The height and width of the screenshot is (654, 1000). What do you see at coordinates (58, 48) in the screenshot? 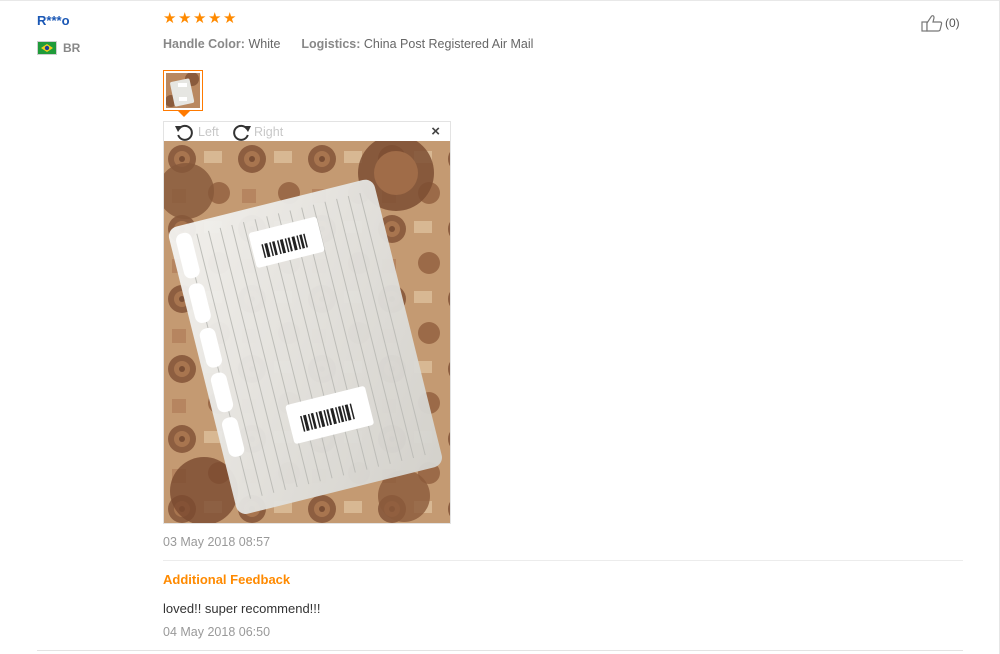
I see `reviewer-country: BR` at bounding box center [58, 48].